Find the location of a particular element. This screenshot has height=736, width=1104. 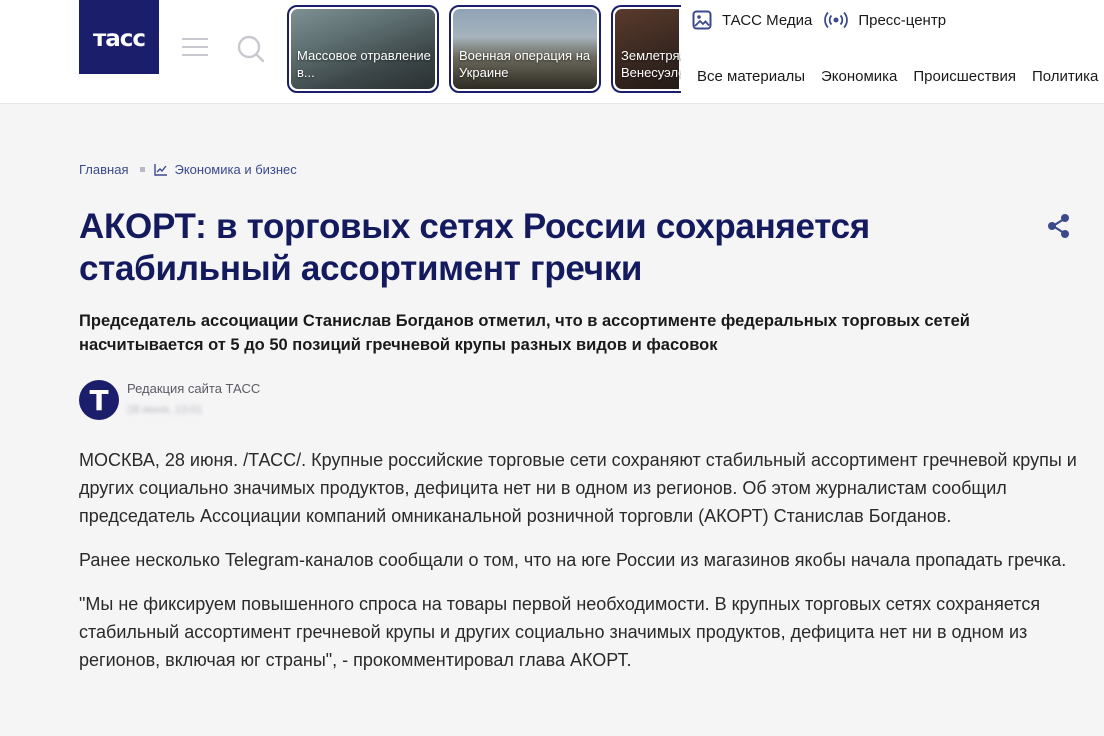

avatar: Т is located at coordinates (99, 400).